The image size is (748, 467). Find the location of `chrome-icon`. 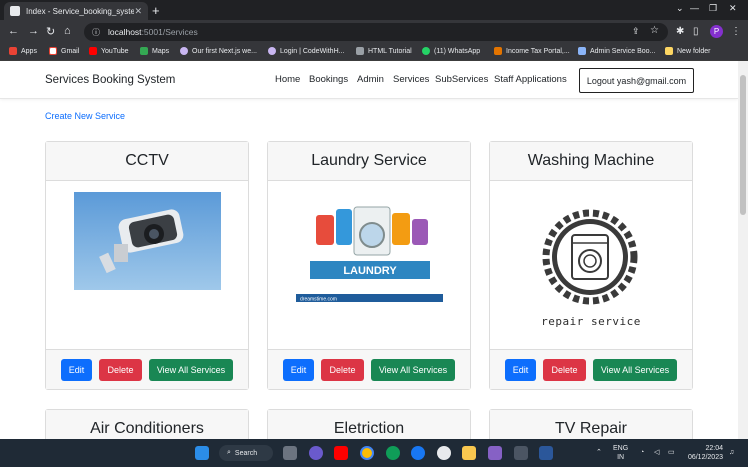

chrome-icon is located at coordinates (367, 453).